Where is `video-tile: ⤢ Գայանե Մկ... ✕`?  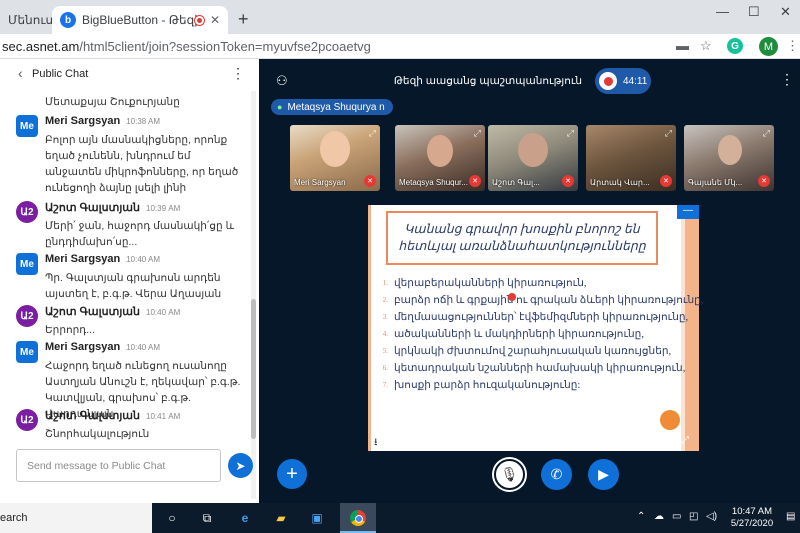
video-tile: ⤢ Գայանե Մկ... ✕ is located at coordinates (729, 158).